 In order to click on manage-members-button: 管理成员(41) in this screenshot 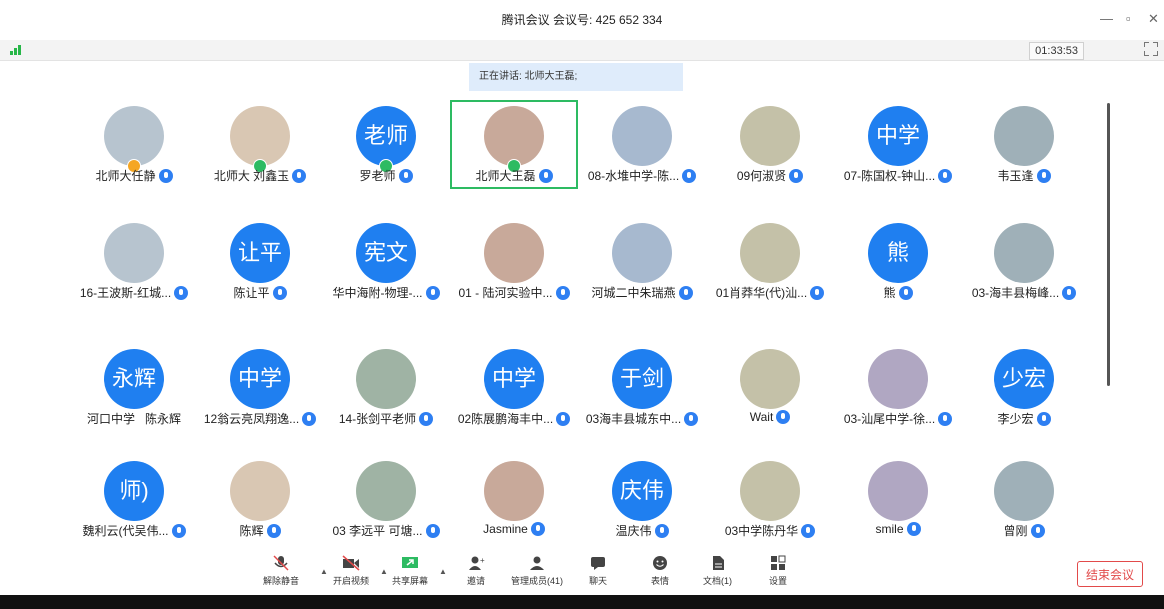, I will do `click(537, 571)`.